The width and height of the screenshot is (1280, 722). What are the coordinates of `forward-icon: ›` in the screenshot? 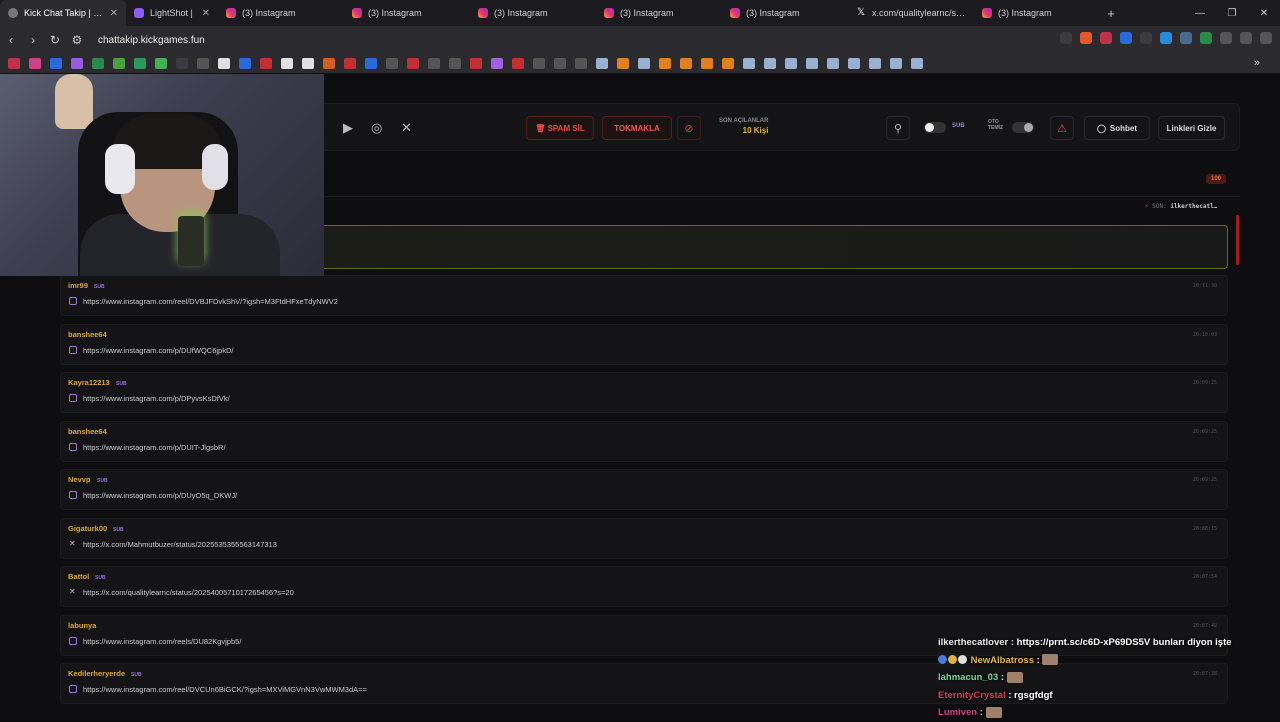 It's located at (33, 40).